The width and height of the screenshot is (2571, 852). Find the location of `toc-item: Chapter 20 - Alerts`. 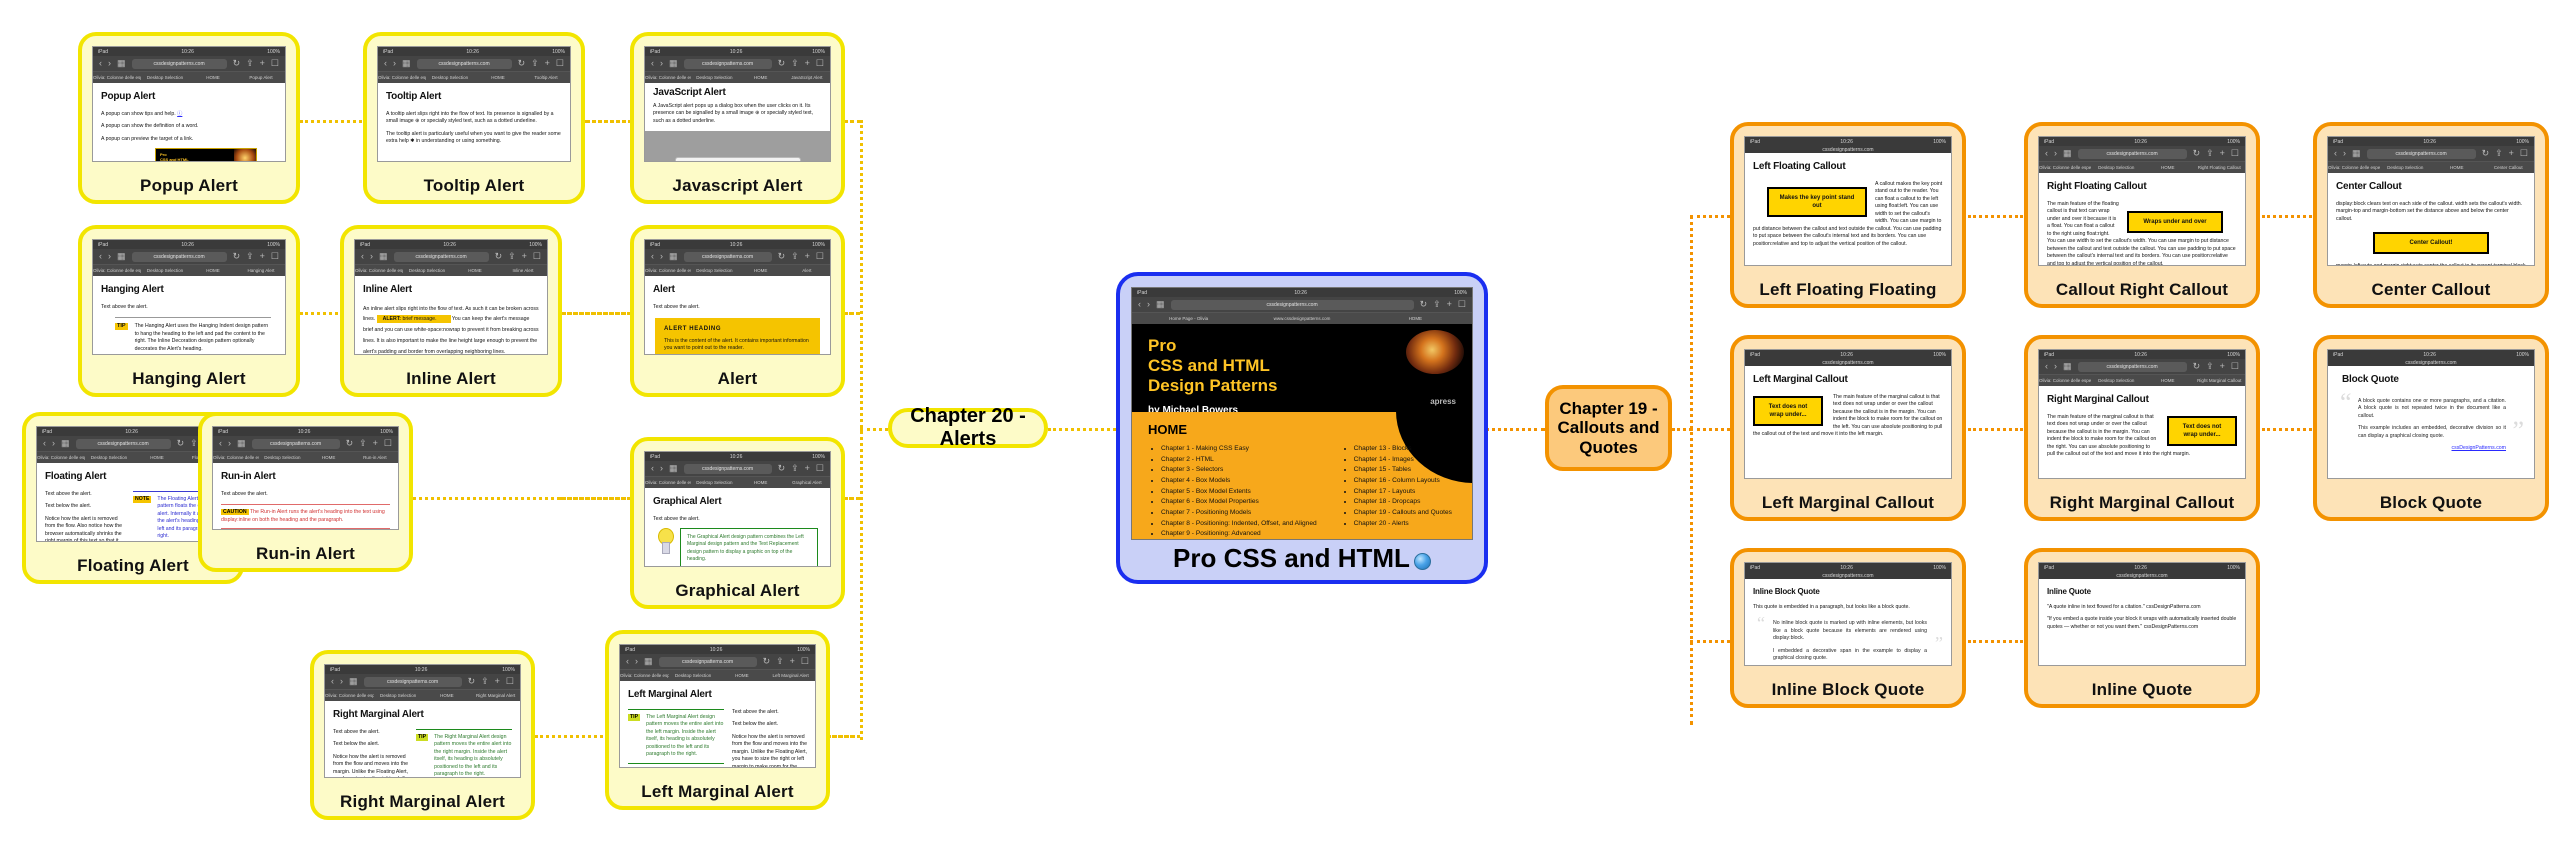

toc-item: Chapter 20 - Alerts is located at coordinates (1403, 524).